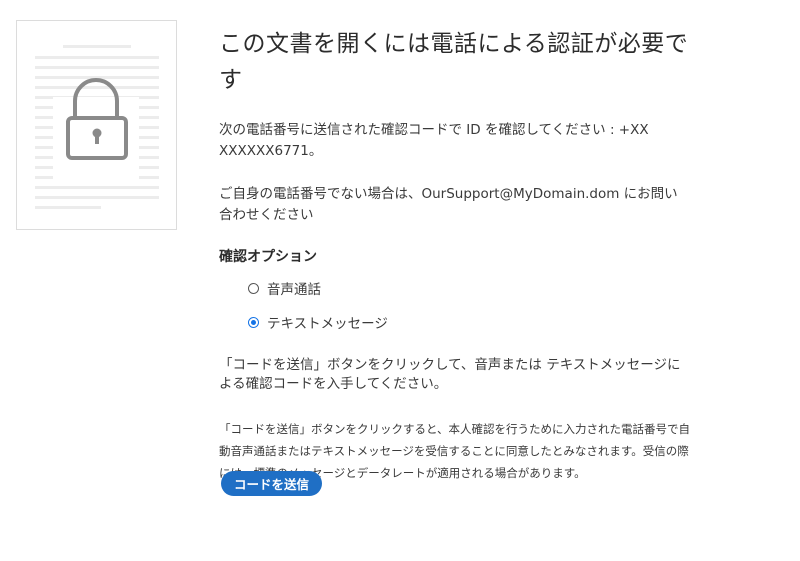 Image resolution: width=800 pixels, height=561 pixels. Describe the element at coordinates (454, 62) in the screenshot. I see `page-title: この文書を開くには電話による認証が必要です` at that location.